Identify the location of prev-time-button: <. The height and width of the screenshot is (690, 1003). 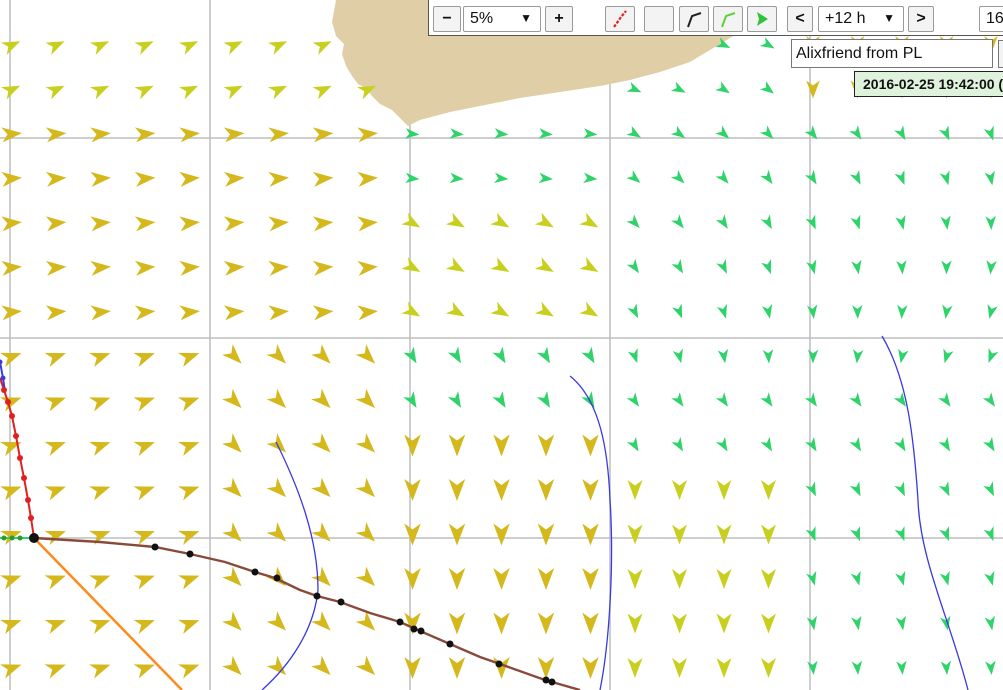
(800, 19).